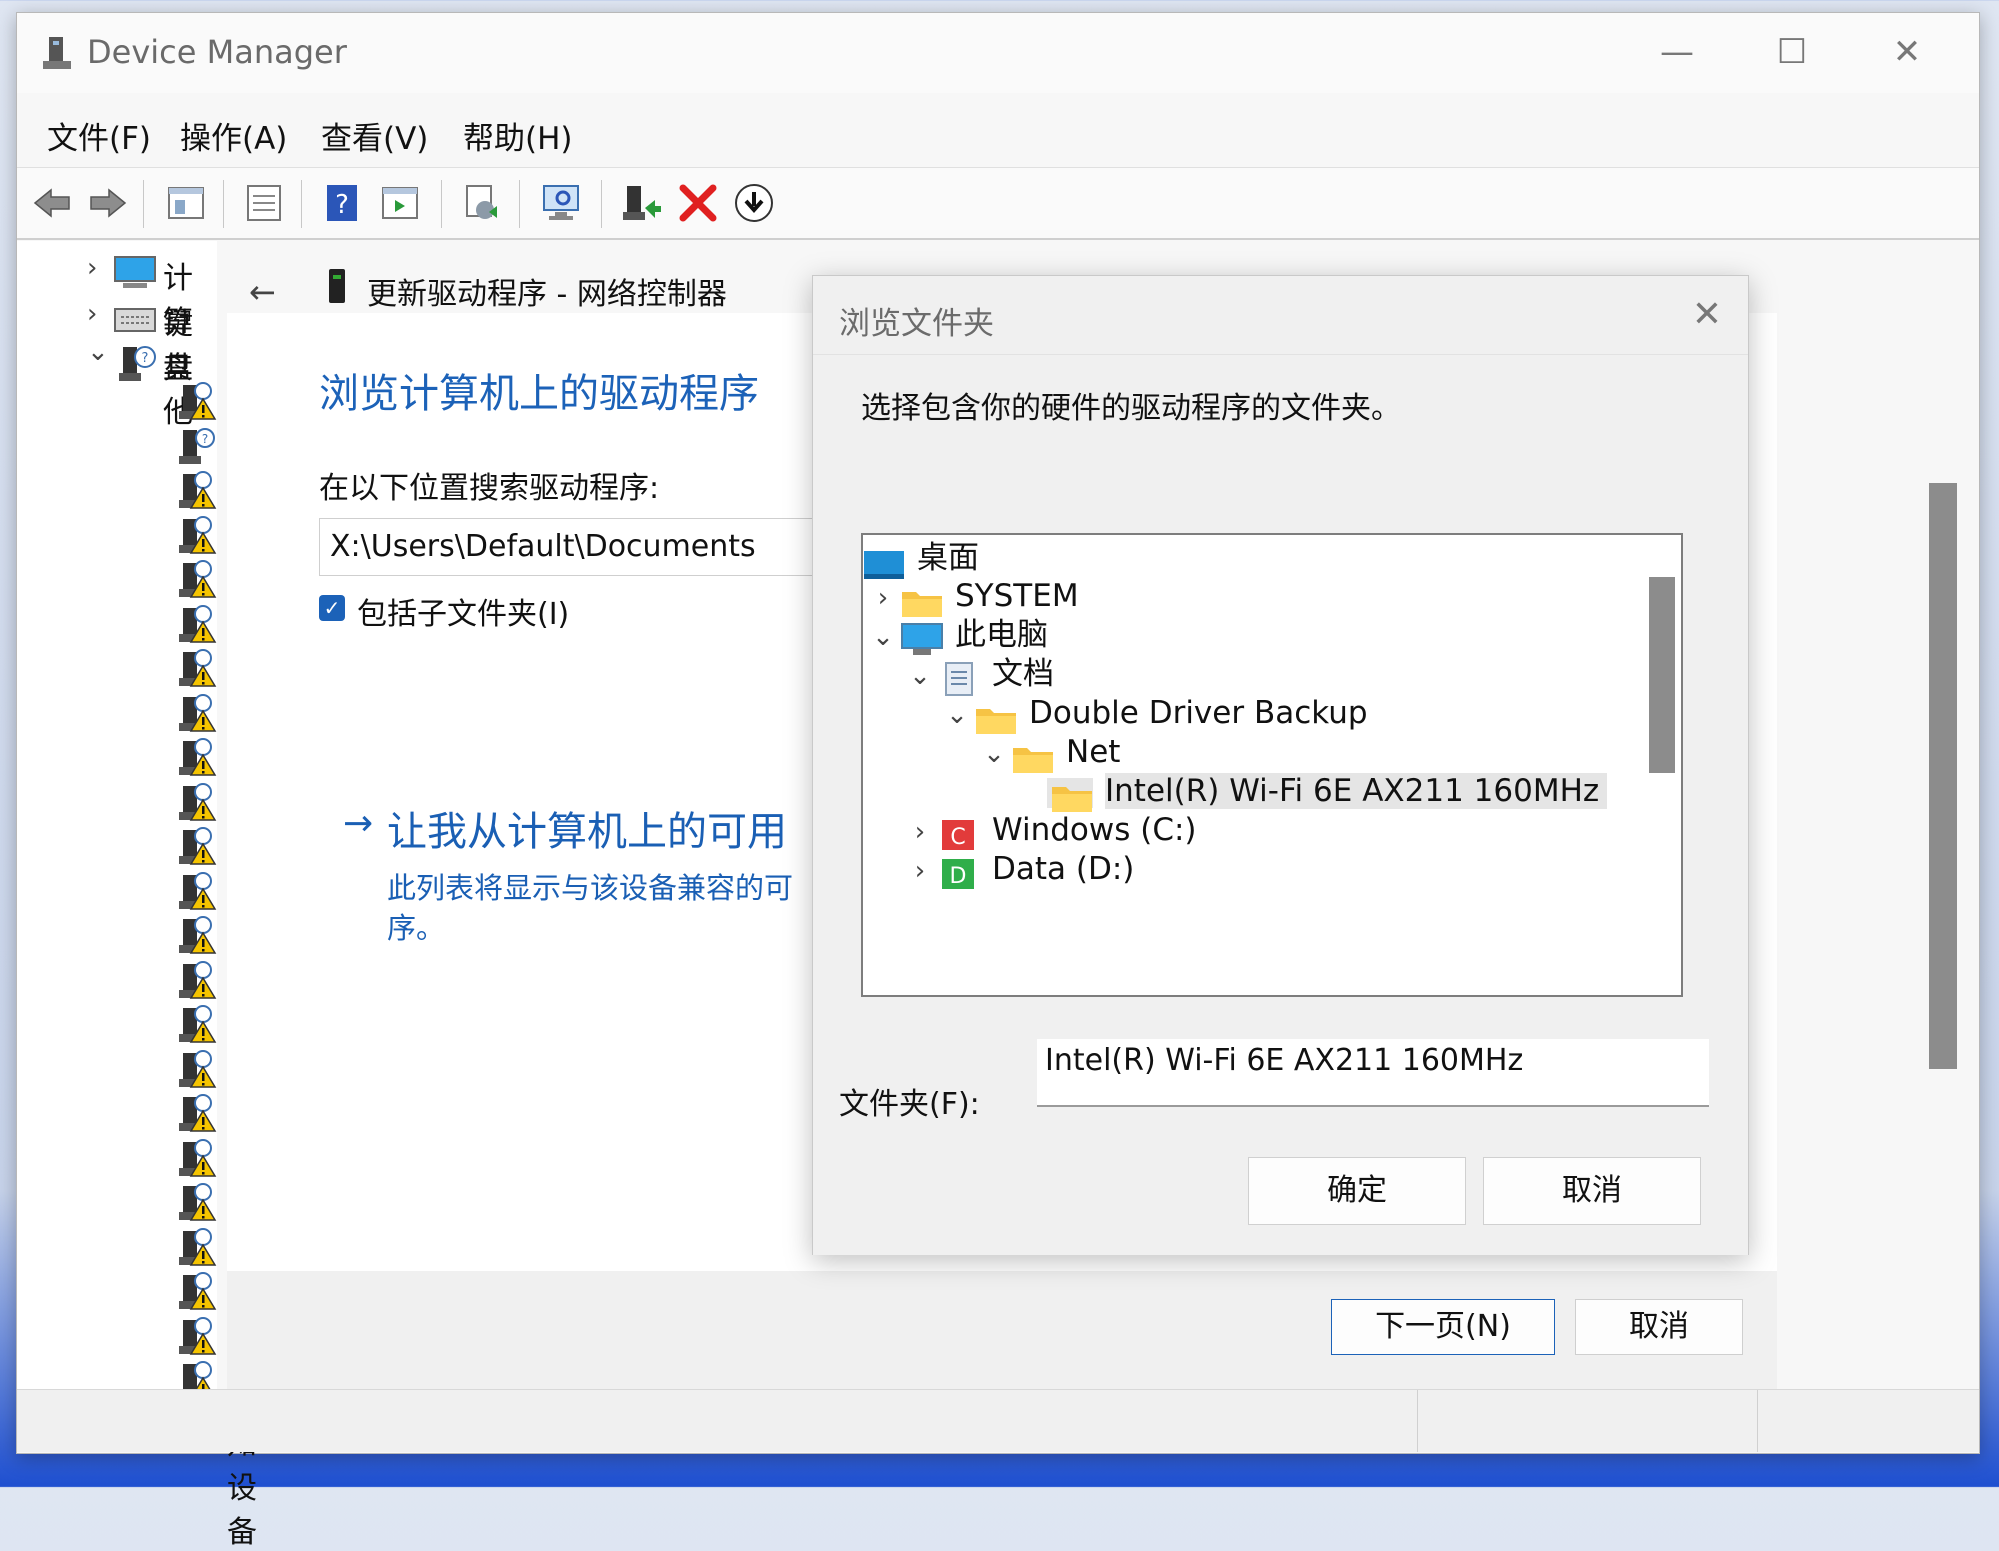 The height and width of the screenshot is (1551, 1999). Describe the element at coordinates (1707, 314) in the screenshot. I see `dialog-close-button: ✕` at that location.